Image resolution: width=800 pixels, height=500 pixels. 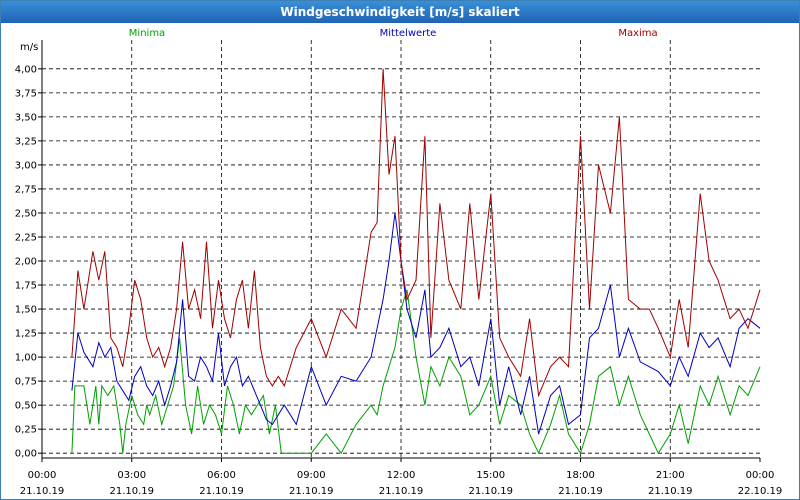 What do you see at coordinates (26, 430) in the screenshot?
I see `y-tick-label: 0,25` at bounding box center [26, 430].